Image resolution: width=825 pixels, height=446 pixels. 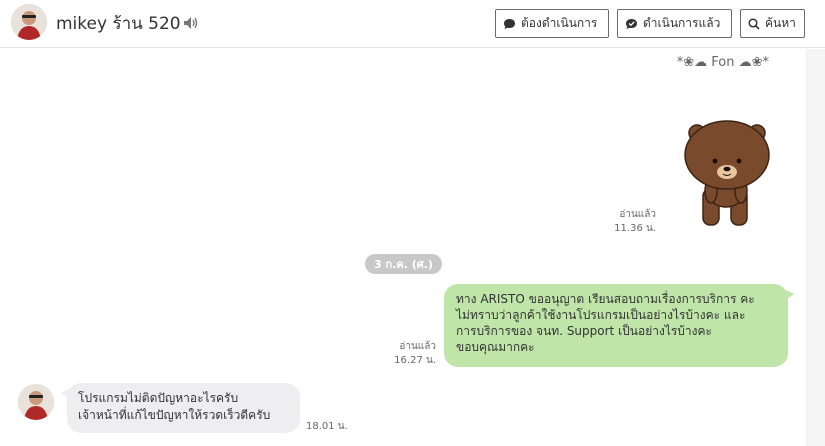 What do you see at coordinates (29, 22) in the screenshot?
I see `contact-avatar` at bounding box center [29, 22].